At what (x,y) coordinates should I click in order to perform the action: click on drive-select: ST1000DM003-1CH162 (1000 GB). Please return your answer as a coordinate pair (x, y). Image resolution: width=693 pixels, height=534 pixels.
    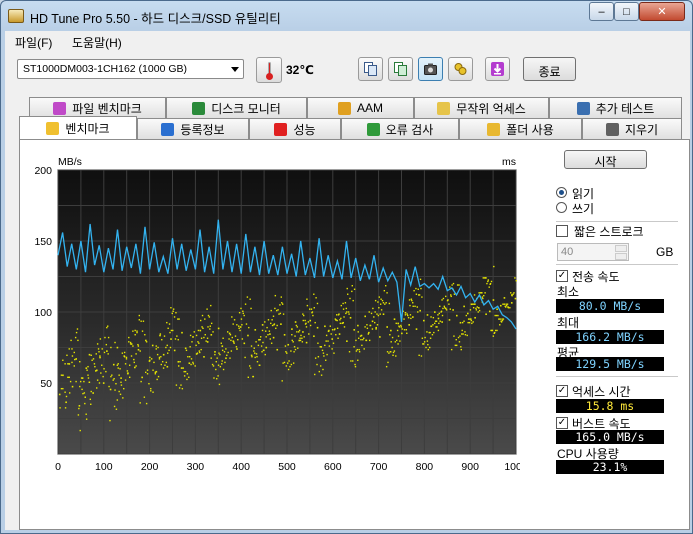
    Looking at the image, I should click on (130, 69).